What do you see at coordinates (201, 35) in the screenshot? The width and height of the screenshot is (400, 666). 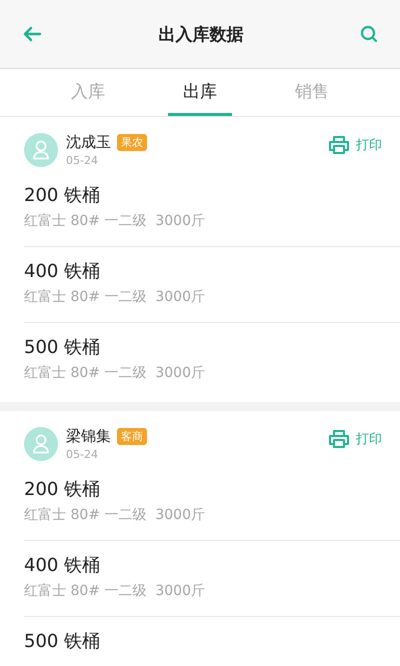 I see `page-title: 出入库数据` at bounding box center [201, 35].